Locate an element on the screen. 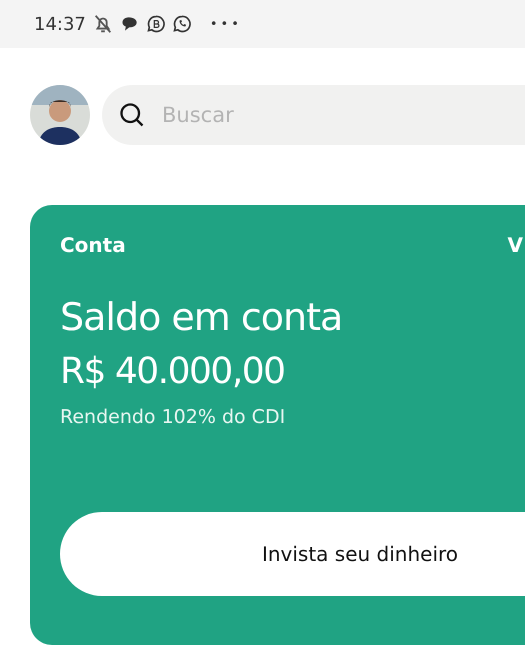 The height and width of the screenshot is (663, 525). phone-chat-icon is located at coordinates (182, 24).